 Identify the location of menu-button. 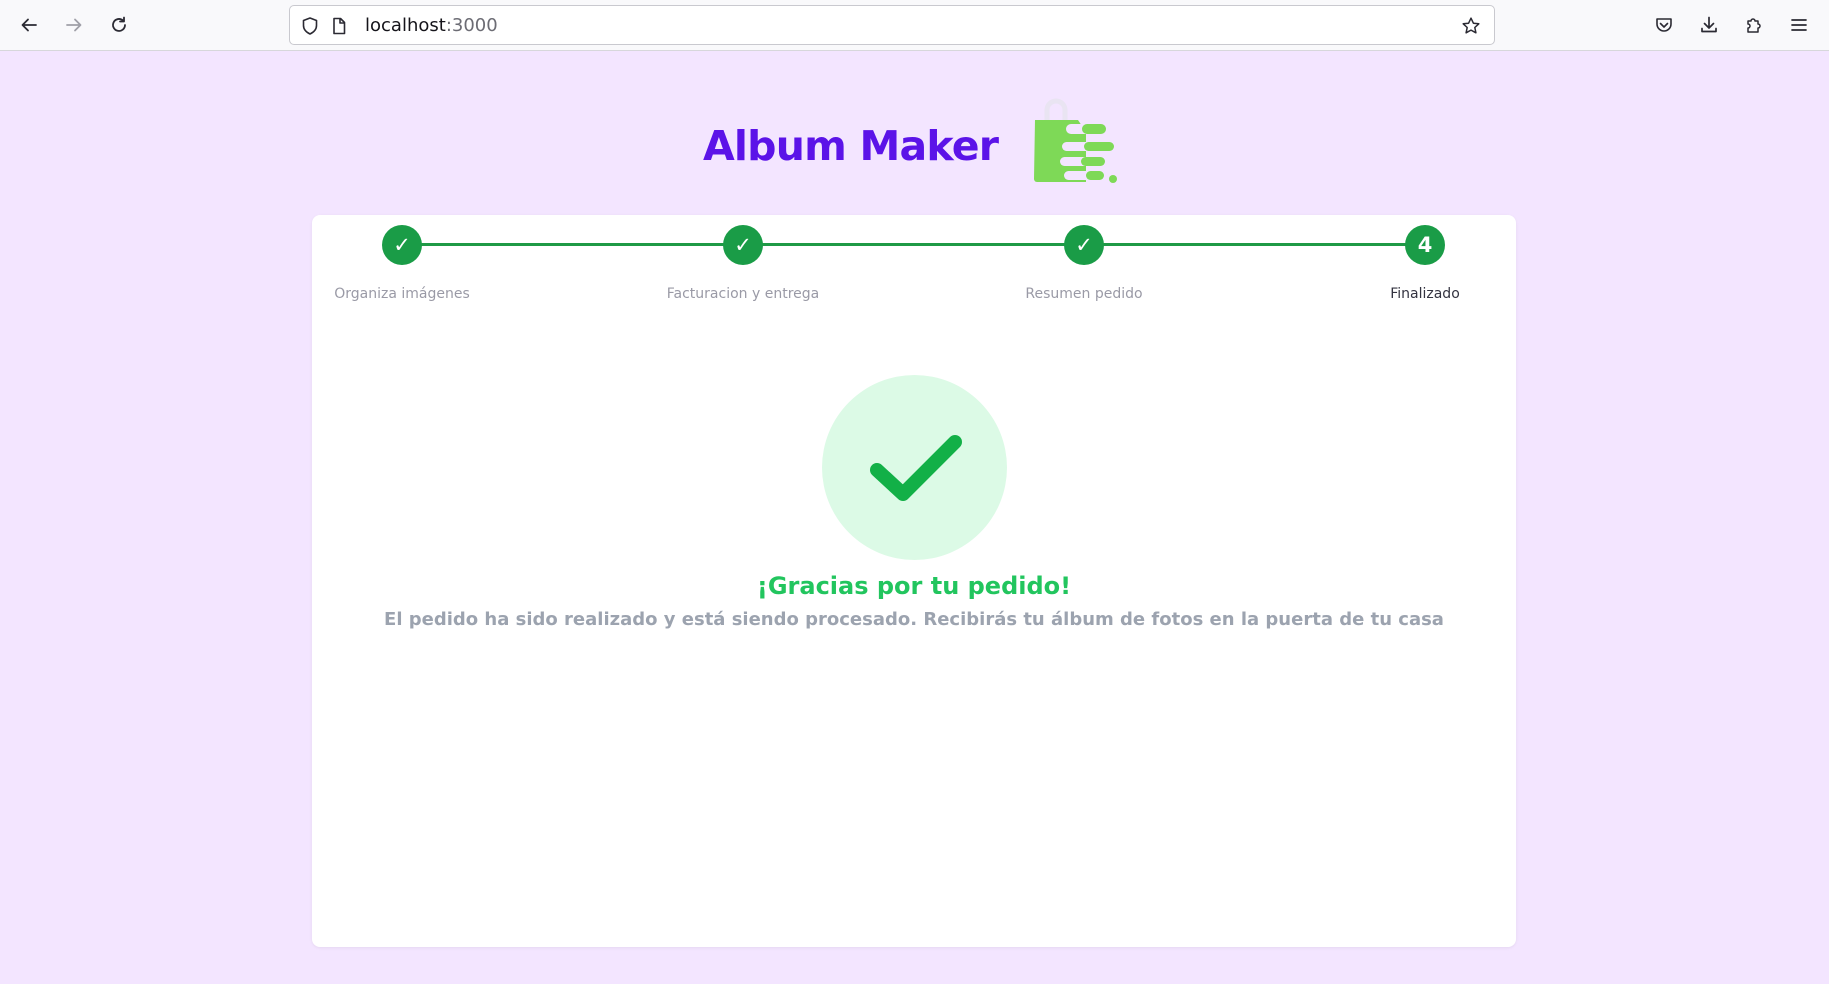
(1799, 25).